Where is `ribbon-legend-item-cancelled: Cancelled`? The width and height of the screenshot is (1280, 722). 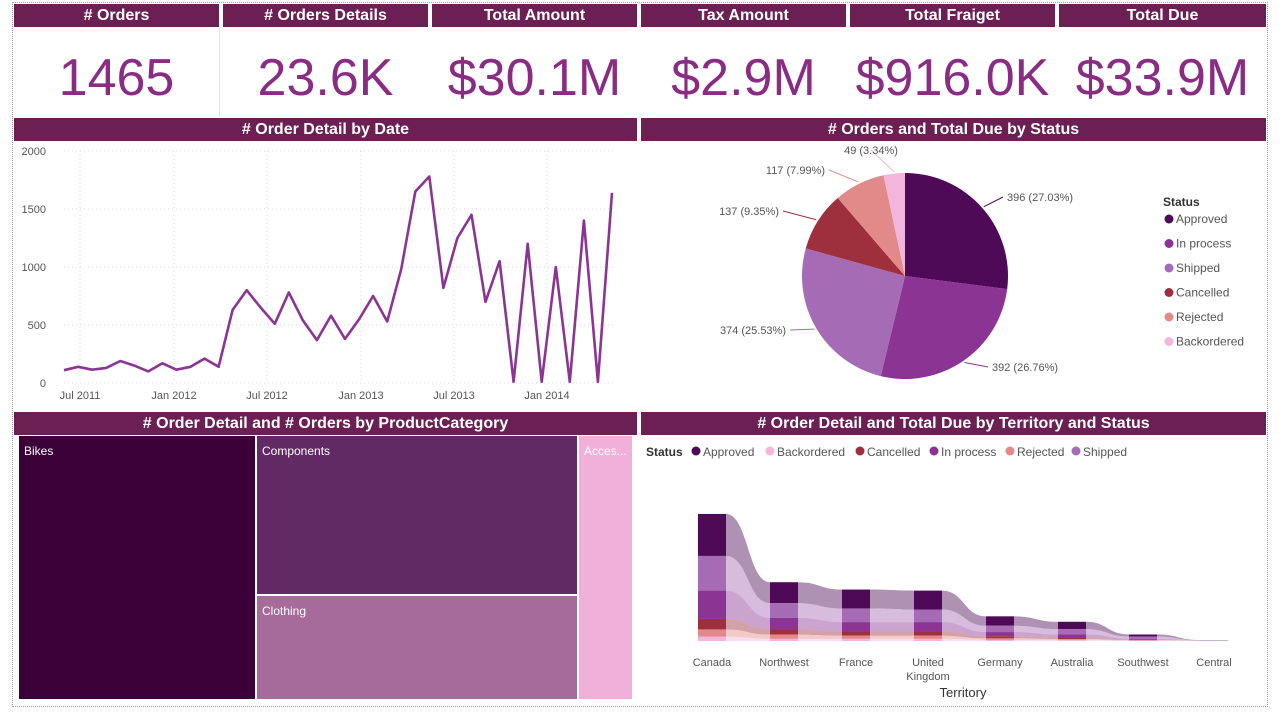
ribbon-legend-item-cancelled: Cancelled is located at coordinates (893, 452).